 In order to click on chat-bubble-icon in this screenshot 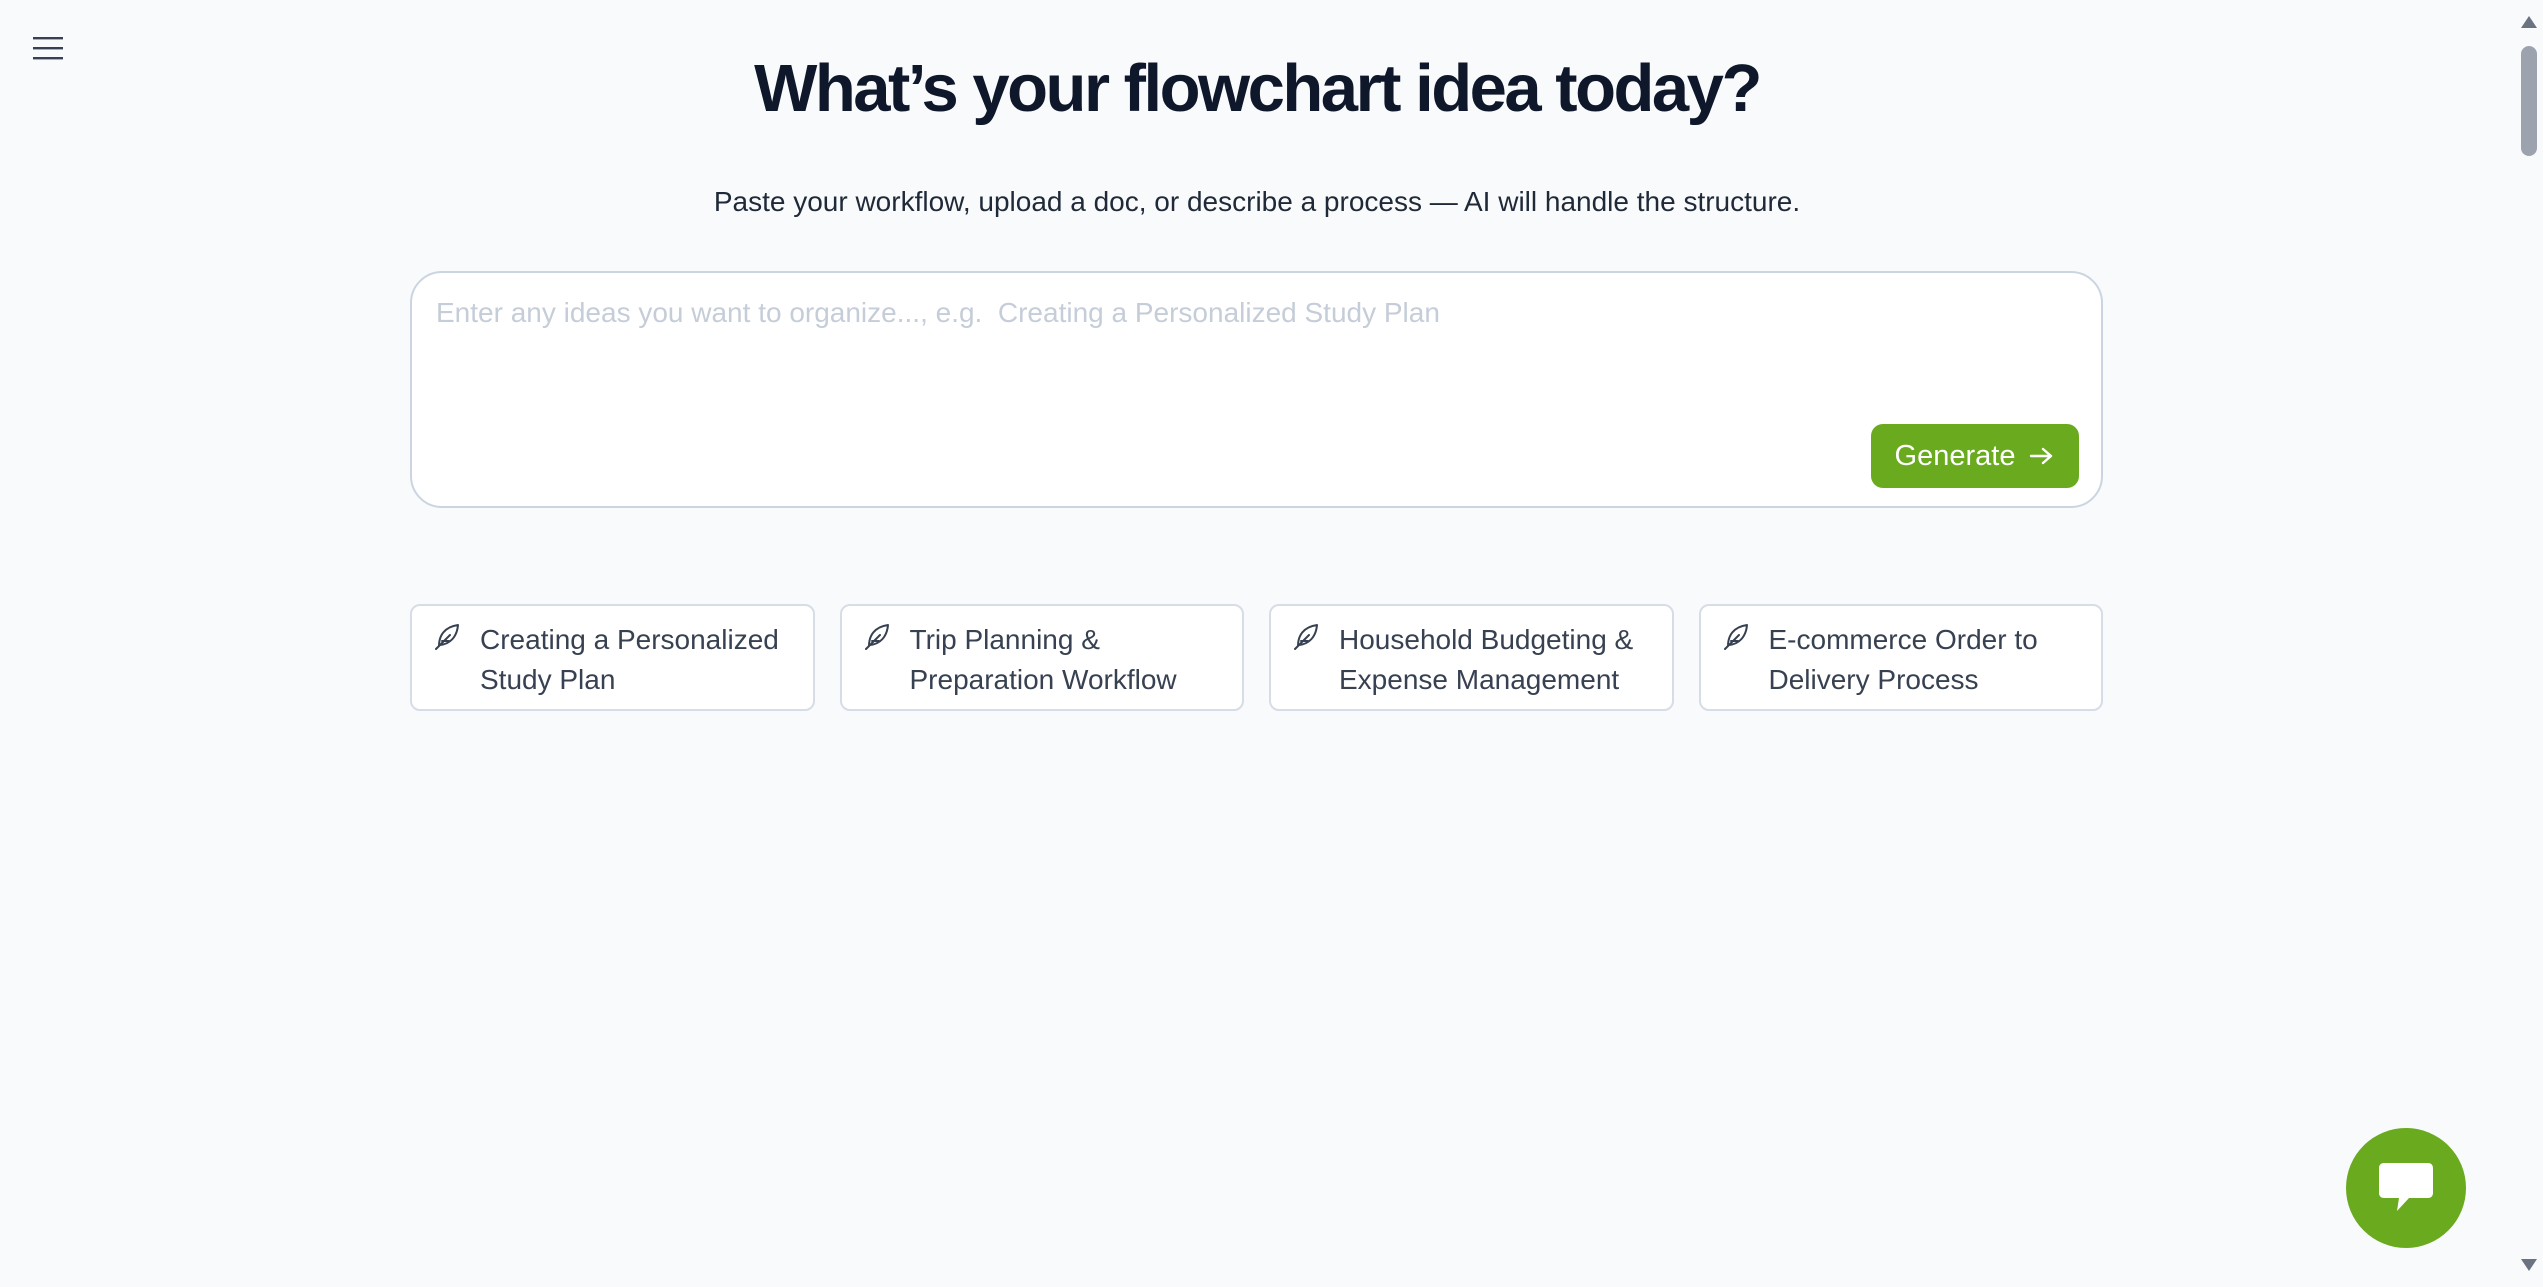, I will do `click(2406, 1187)`.